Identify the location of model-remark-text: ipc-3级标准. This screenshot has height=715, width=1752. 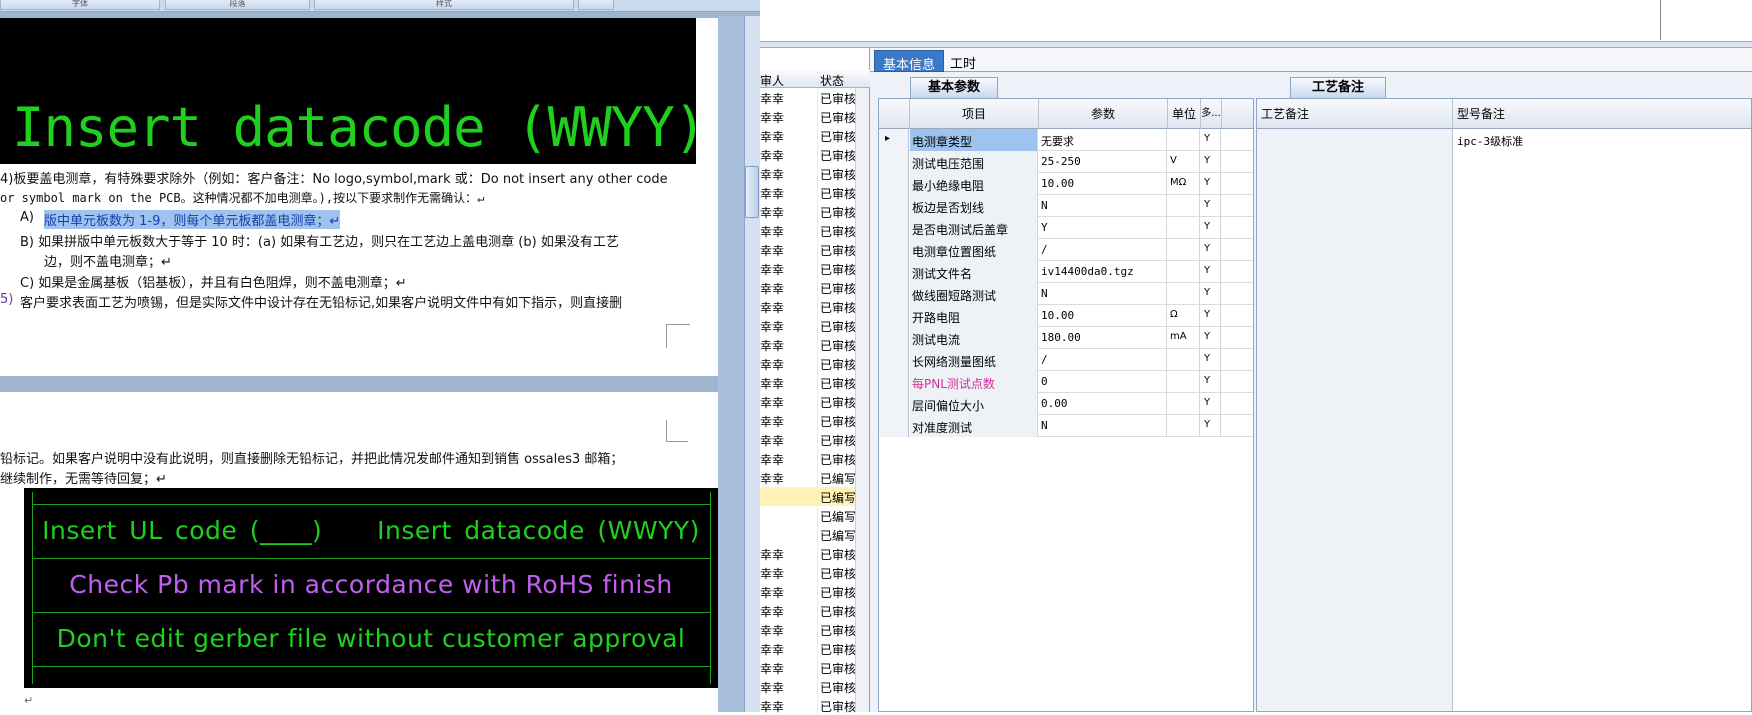
(1490, 141).